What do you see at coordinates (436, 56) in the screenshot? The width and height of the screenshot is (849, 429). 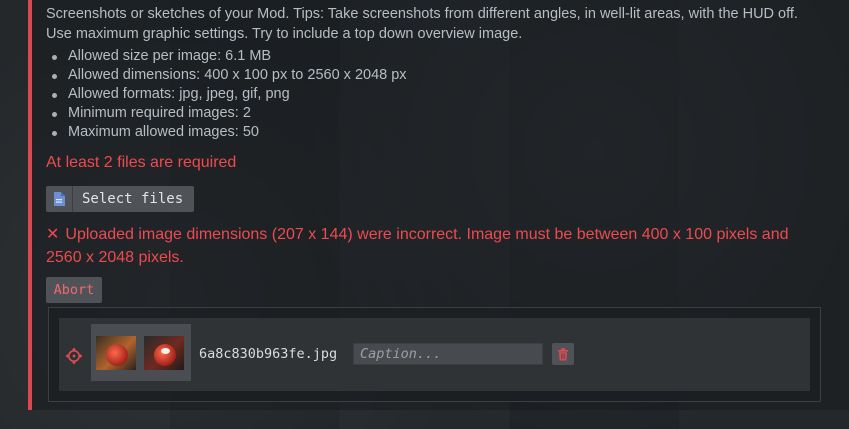 I see `rule-item: Allowed size per image: 6.1 MB` at bounding box center [436, 56].